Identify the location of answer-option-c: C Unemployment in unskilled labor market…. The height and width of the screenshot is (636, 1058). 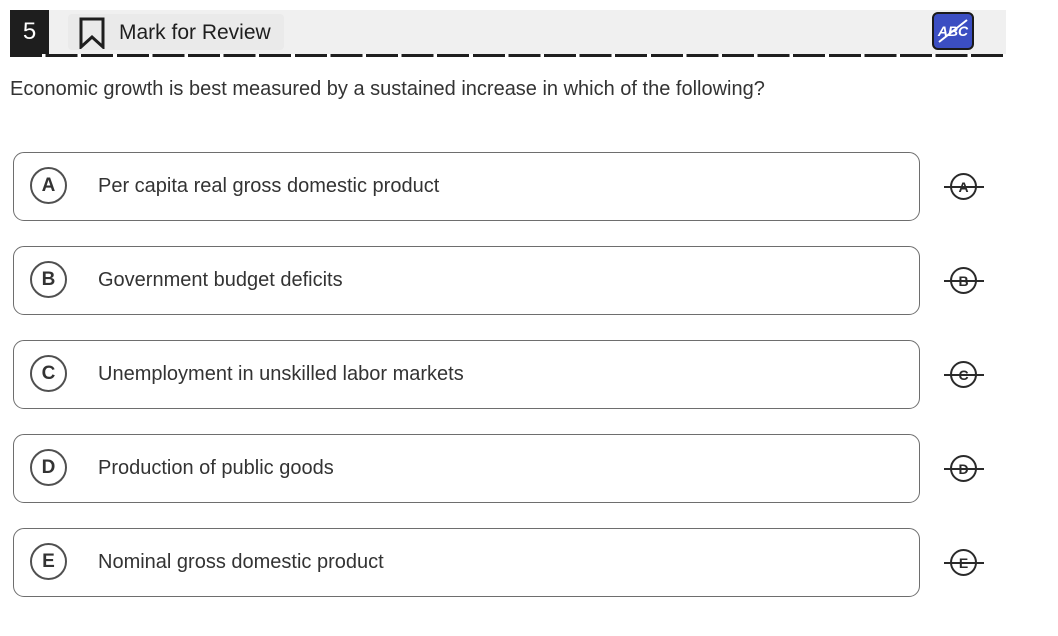
(466, 374).